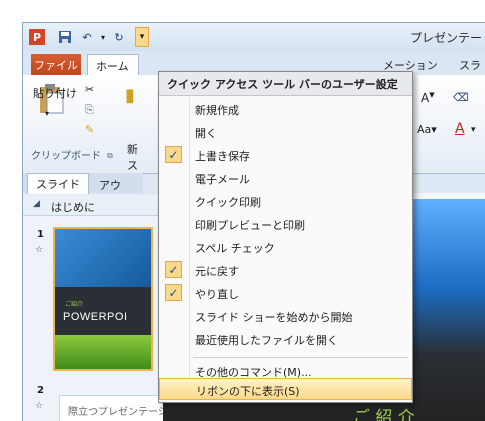 The width and height of the screenshot is (485, 421). What do you see at coordinates (222, 156) in the screenshot?
I see `menu-item-label: 上書き保存` at bounding box center [222, 156].